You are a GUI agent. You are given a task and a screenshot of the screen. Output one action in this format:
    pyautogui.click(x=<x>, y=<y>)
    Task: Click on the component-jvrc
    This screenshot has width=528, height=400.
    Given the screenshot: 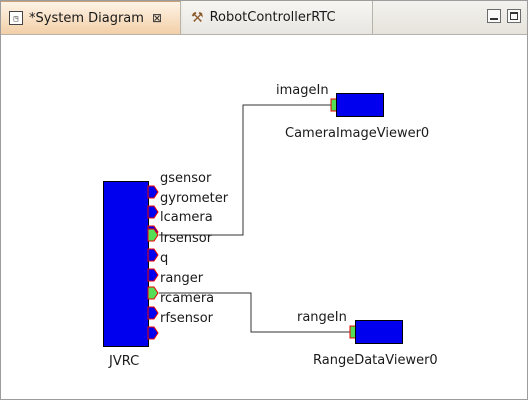 What is the action you would take?
    pyautogui.click(x=126, y=264)
    